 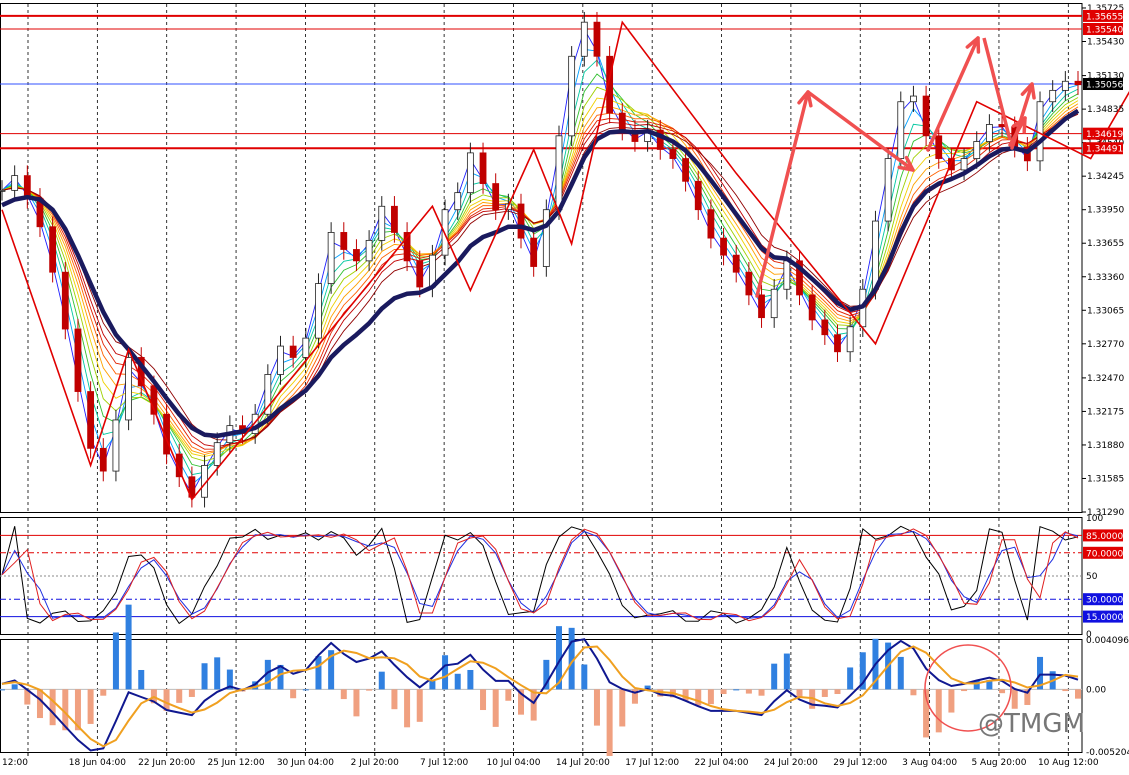 I want to click on y-tick-label: 50, so click(x=1092, y=577).